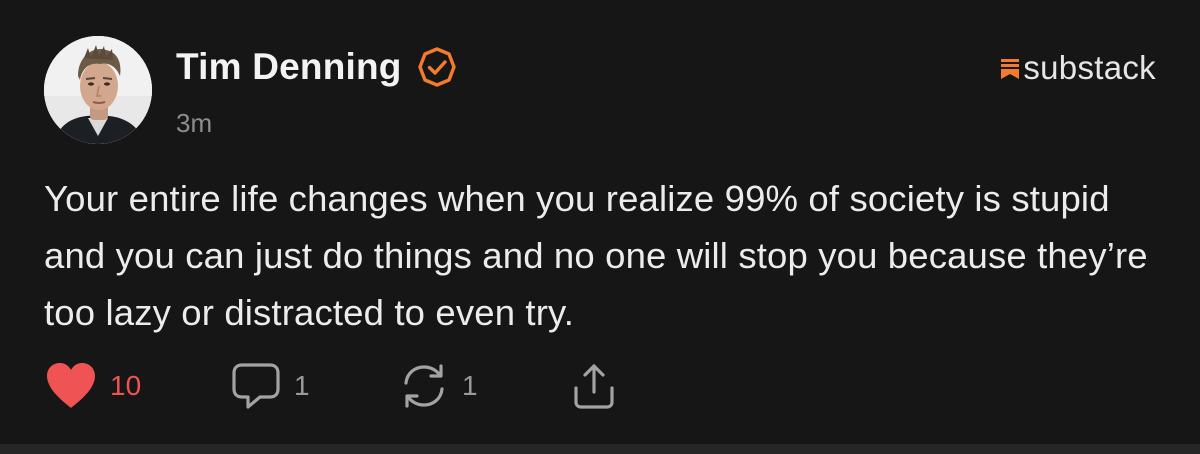  I want to click on timestamp: 3m, so click(194, 123).